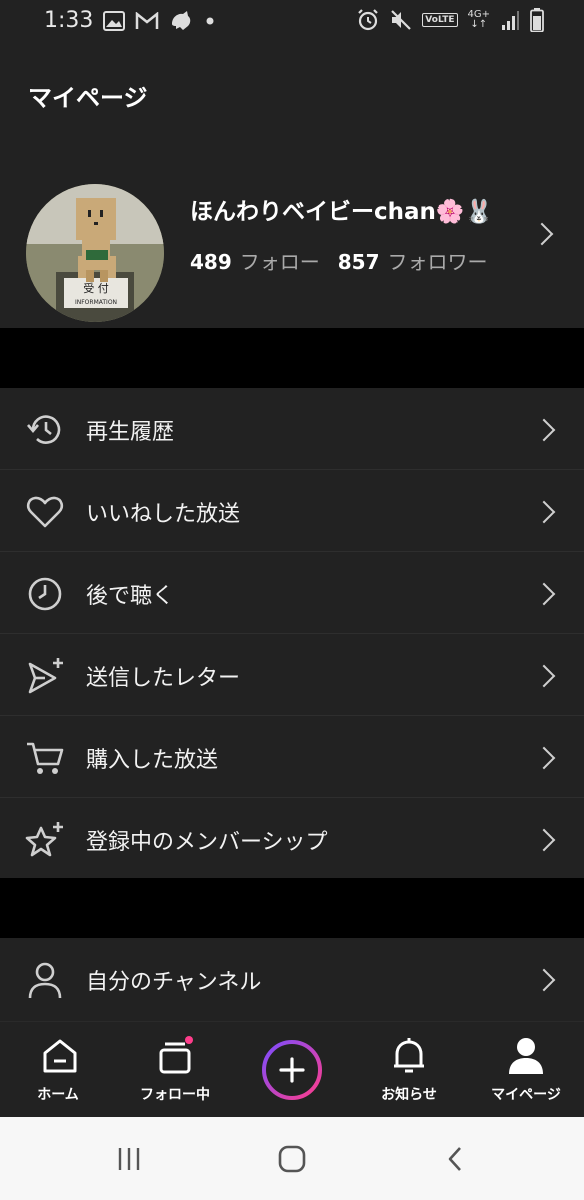 The width and height of the screenshot is (584, 1200). What do you see at coordinates (152, 760) in the screenshot?
I see `menu-label: 購入した放送` at bounding box center [152, 760].